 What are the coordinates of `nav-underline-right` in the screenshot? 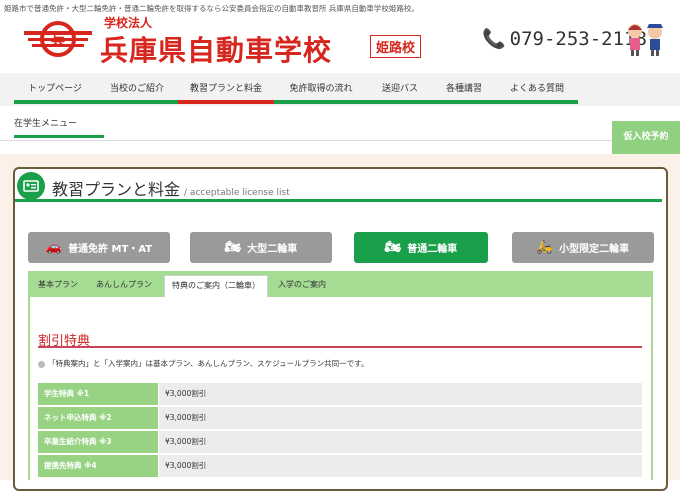 It's located at (426, 102).